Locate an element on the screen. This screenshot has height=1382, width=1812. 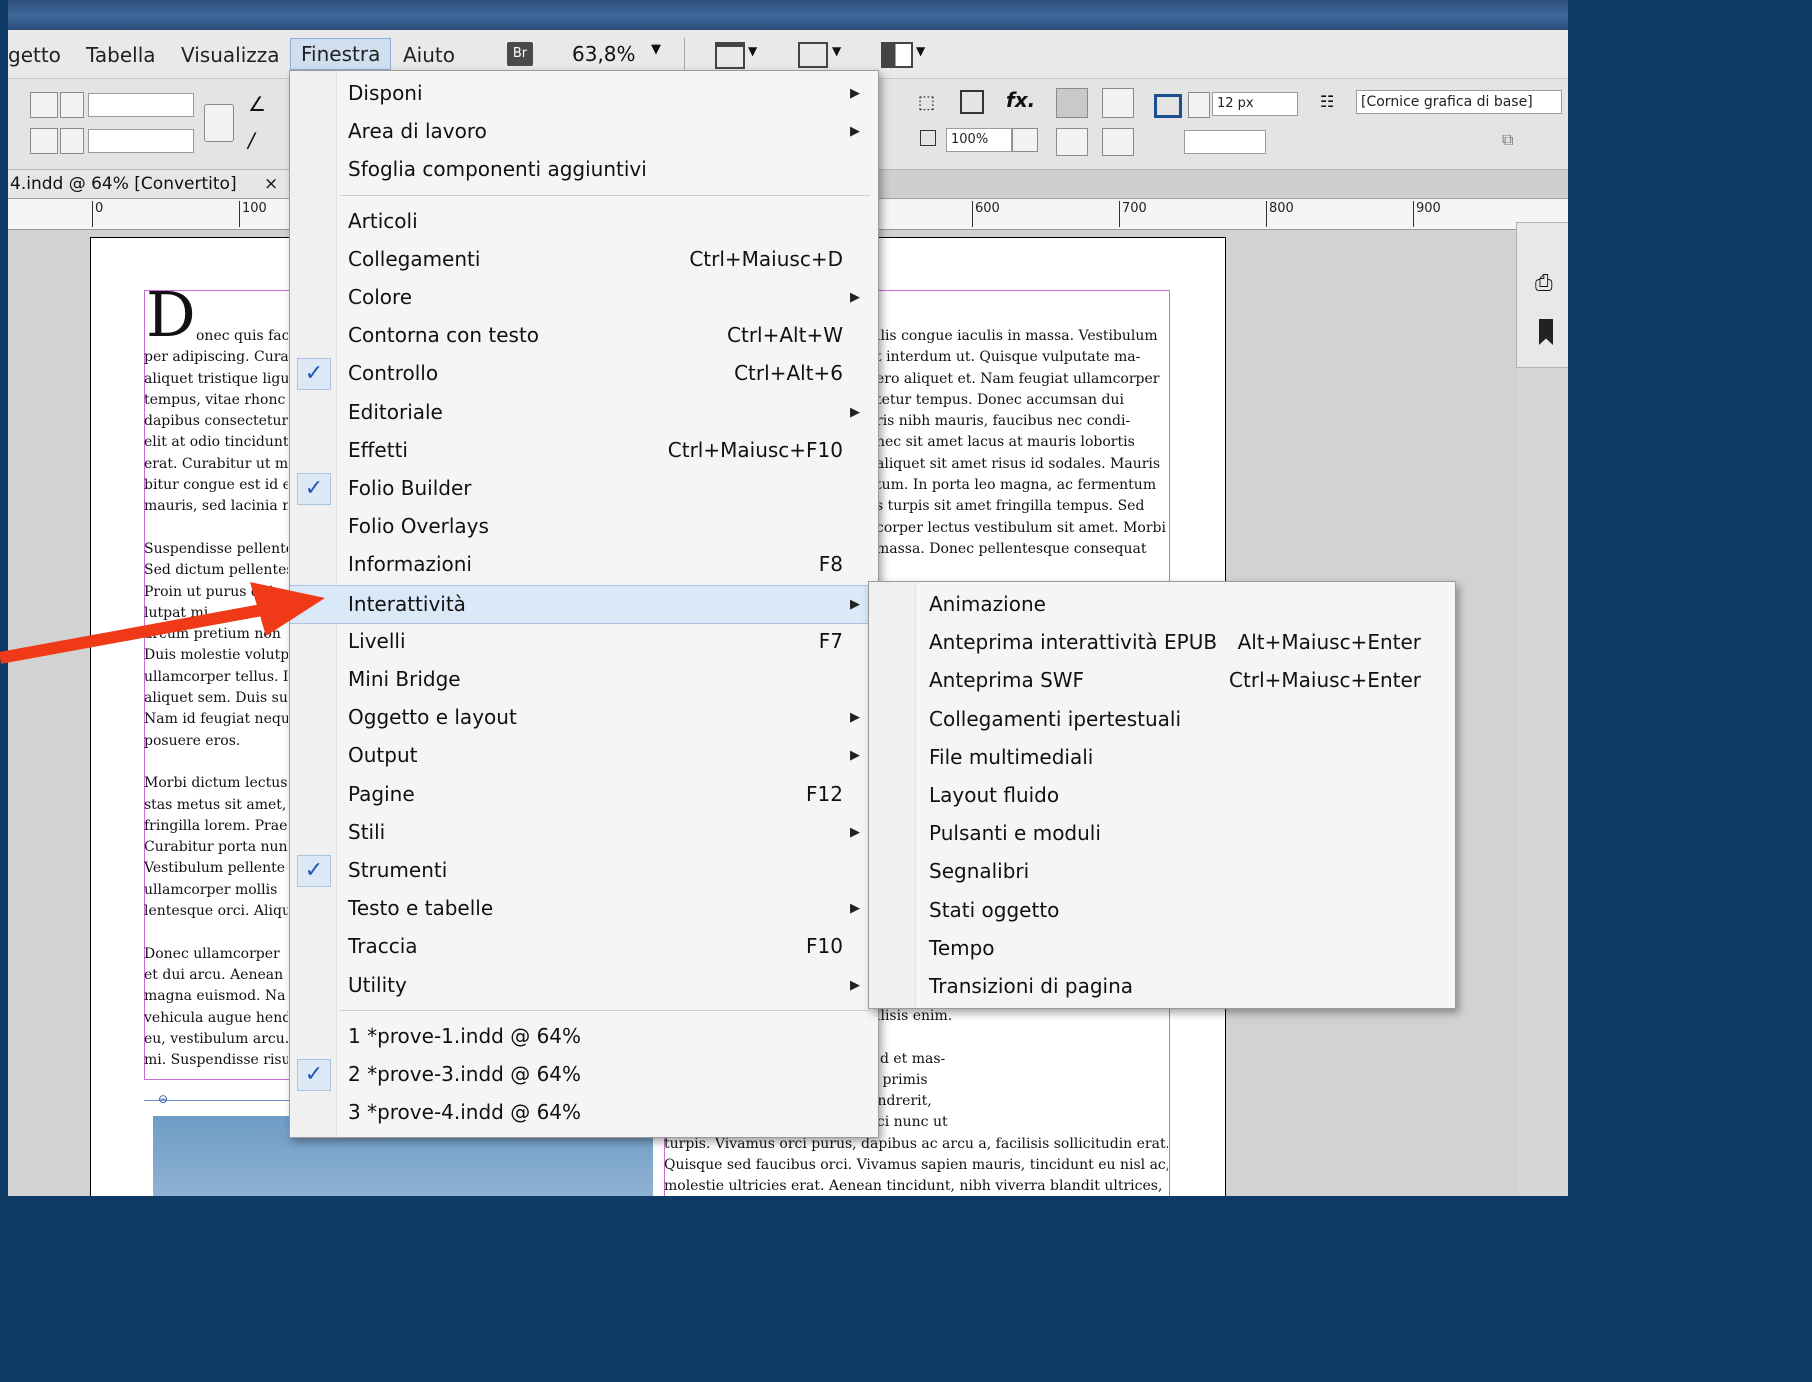
menu-item-label: Strumenti is located at coordinates (398, 870).